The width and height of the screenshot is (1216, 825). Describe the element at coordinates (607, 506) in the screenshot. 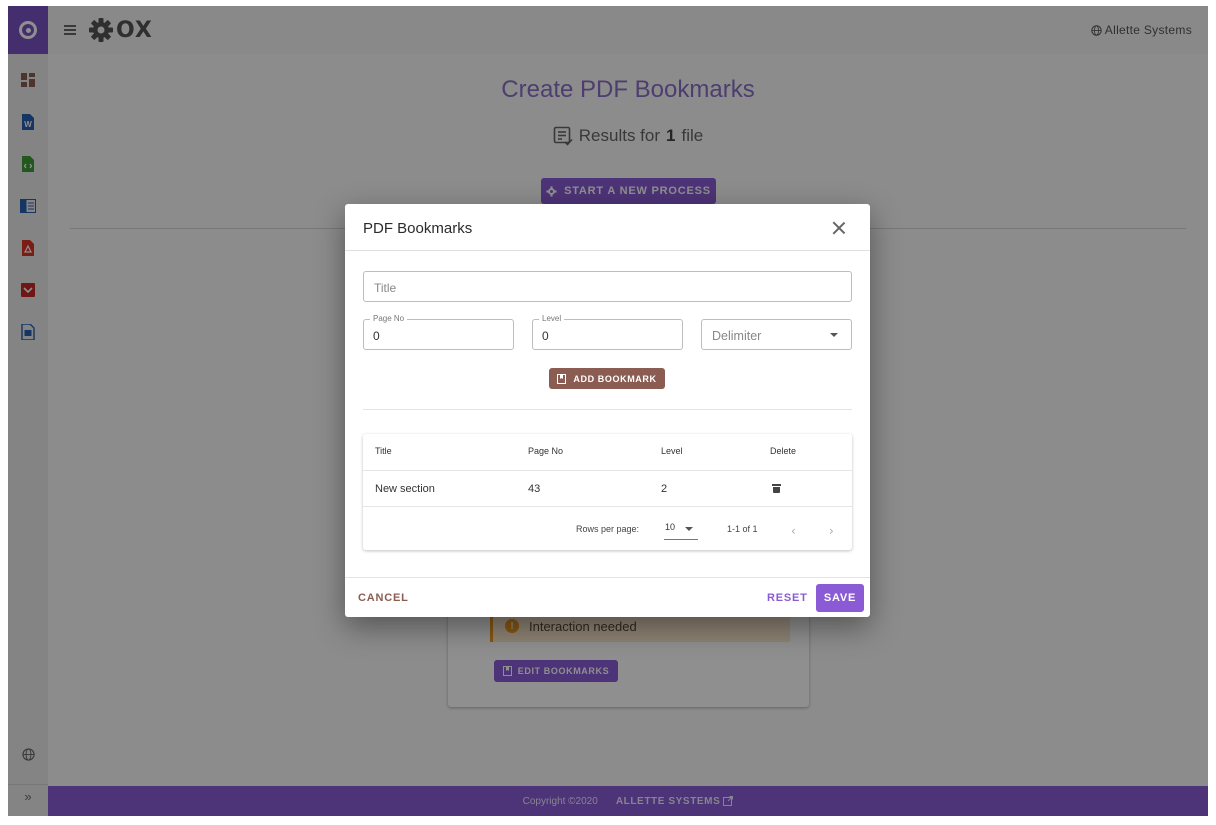

I see `row-divider` at that location.